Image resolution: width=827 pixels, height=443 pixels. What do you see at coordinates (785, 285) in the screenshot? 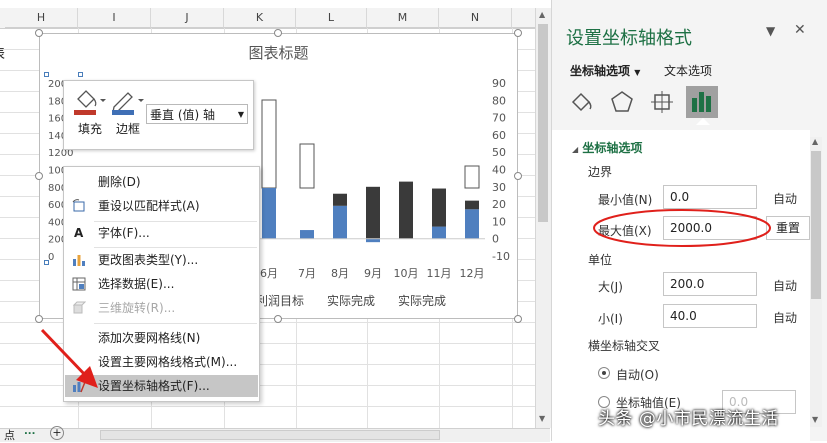
I see `major-auto-button: 自动` at bounding box center [785, 285].